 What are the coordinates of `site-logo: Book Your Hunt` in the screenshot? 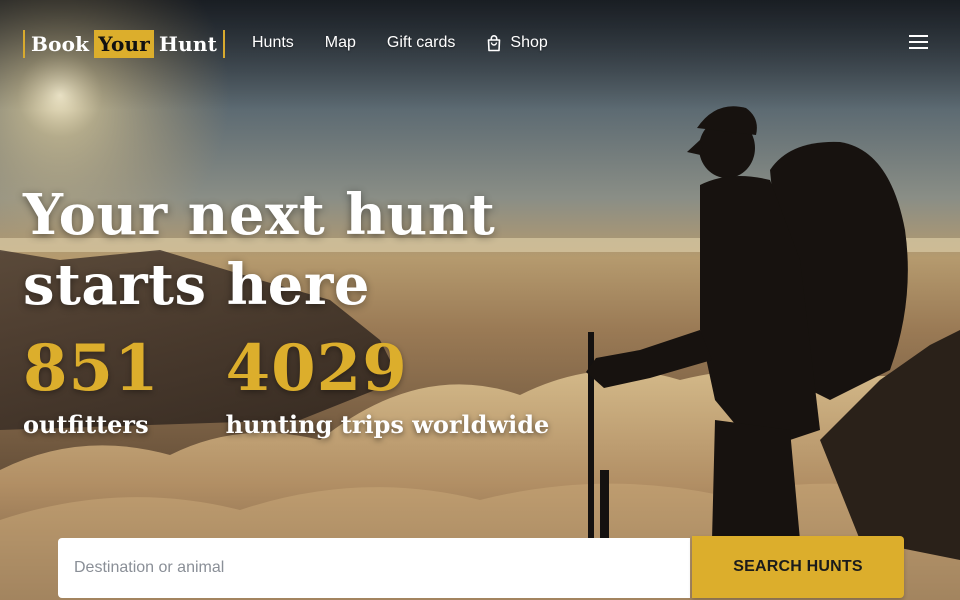 It's located at (124, 44).